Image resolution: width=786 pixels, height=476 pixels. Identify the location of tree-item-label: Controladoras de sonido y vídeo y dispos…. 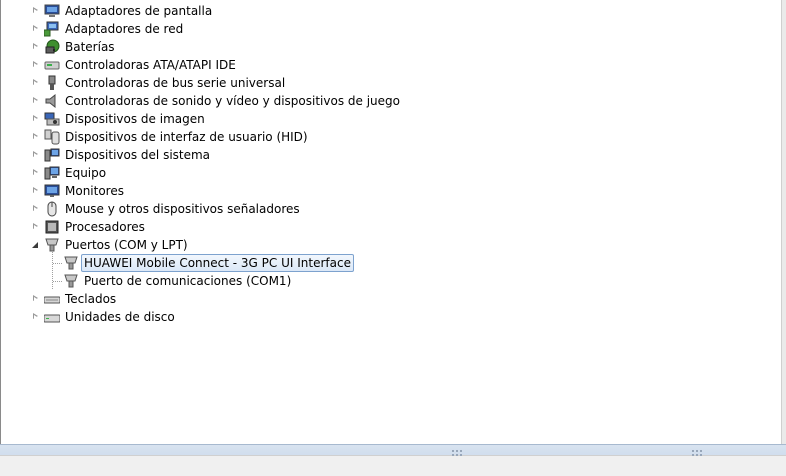
(232, 101).